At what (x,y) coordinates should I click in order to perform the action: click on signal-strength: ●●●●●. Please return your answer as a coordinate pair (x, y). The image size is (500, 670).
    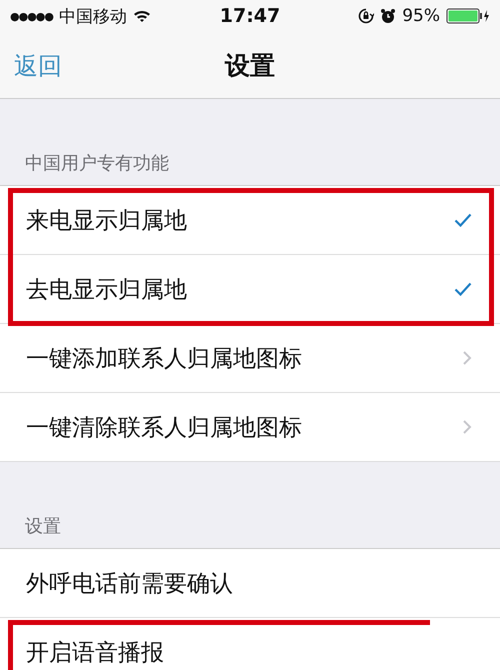
    Looking at the image, I should click on (31, 16).